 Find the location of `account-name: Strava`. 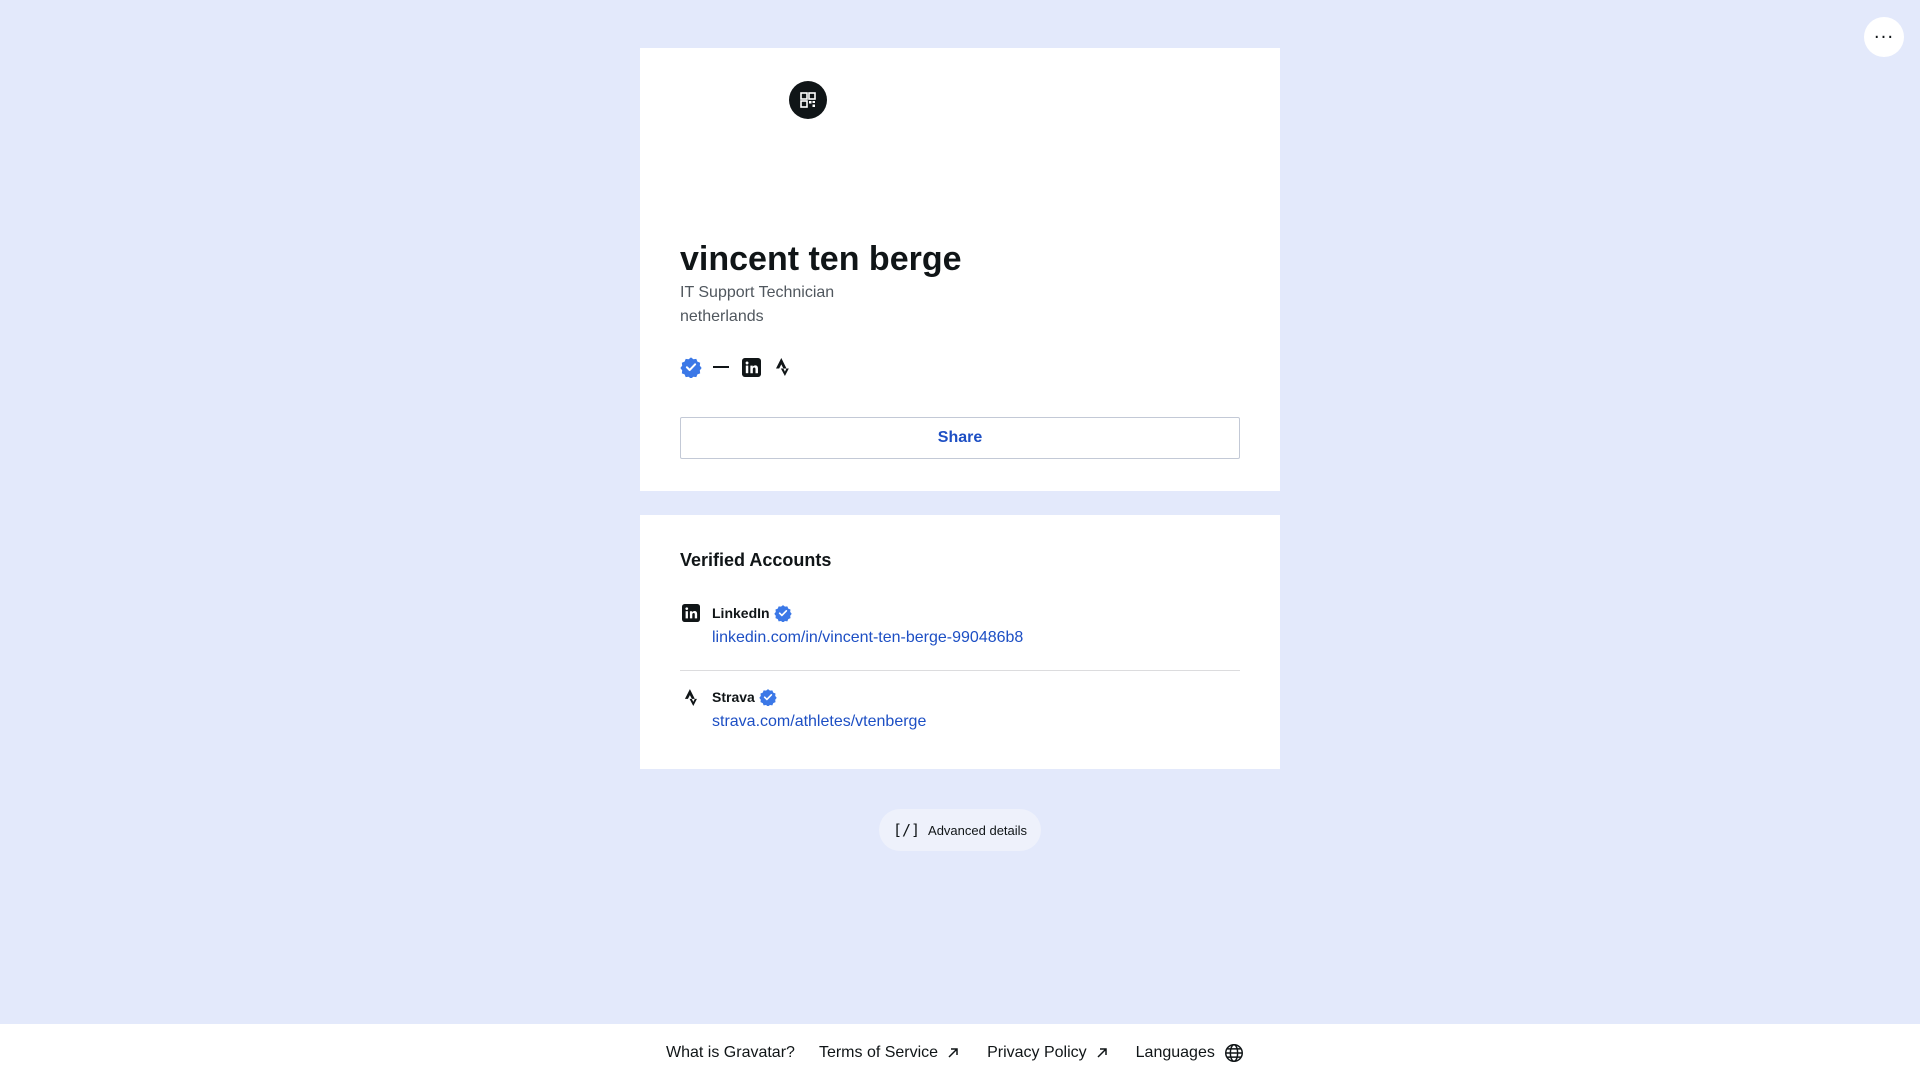

account-name: Strava is located at coordinates (733, 697).